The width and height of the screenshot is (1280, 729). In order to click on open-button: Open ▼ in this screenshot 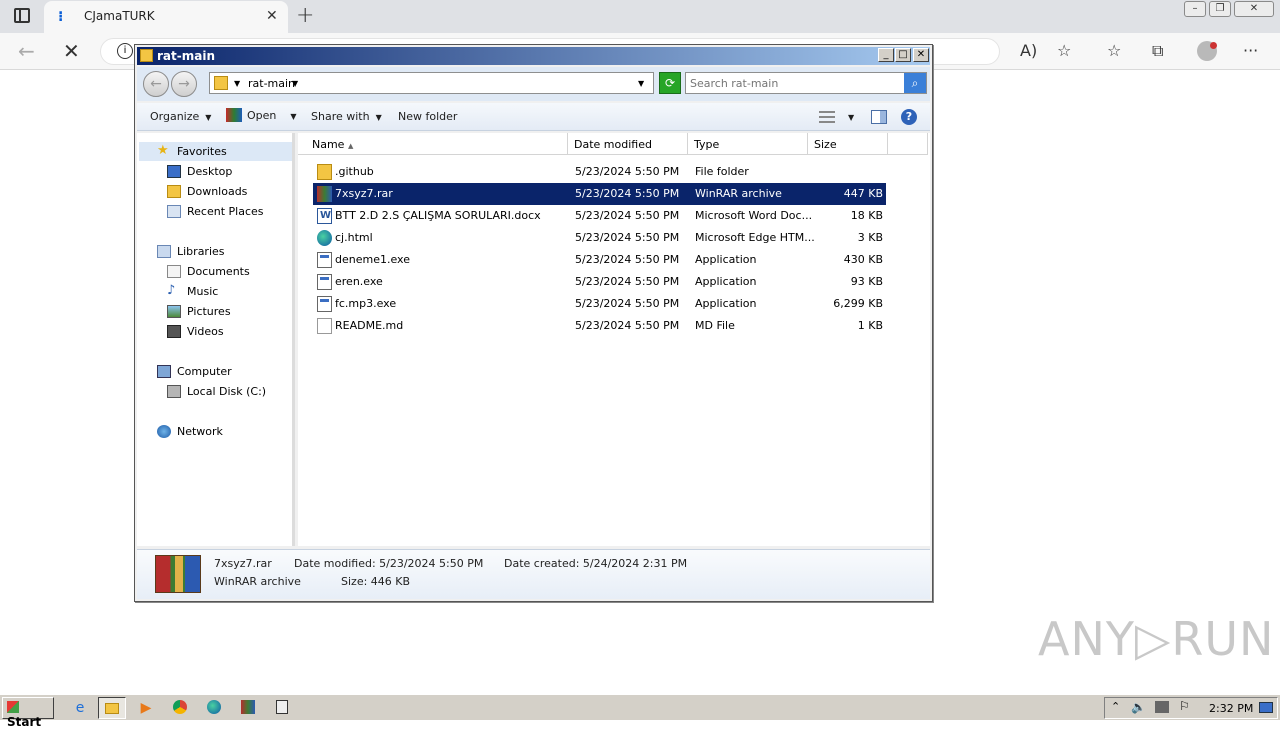, I will do `click(261, 115)`.